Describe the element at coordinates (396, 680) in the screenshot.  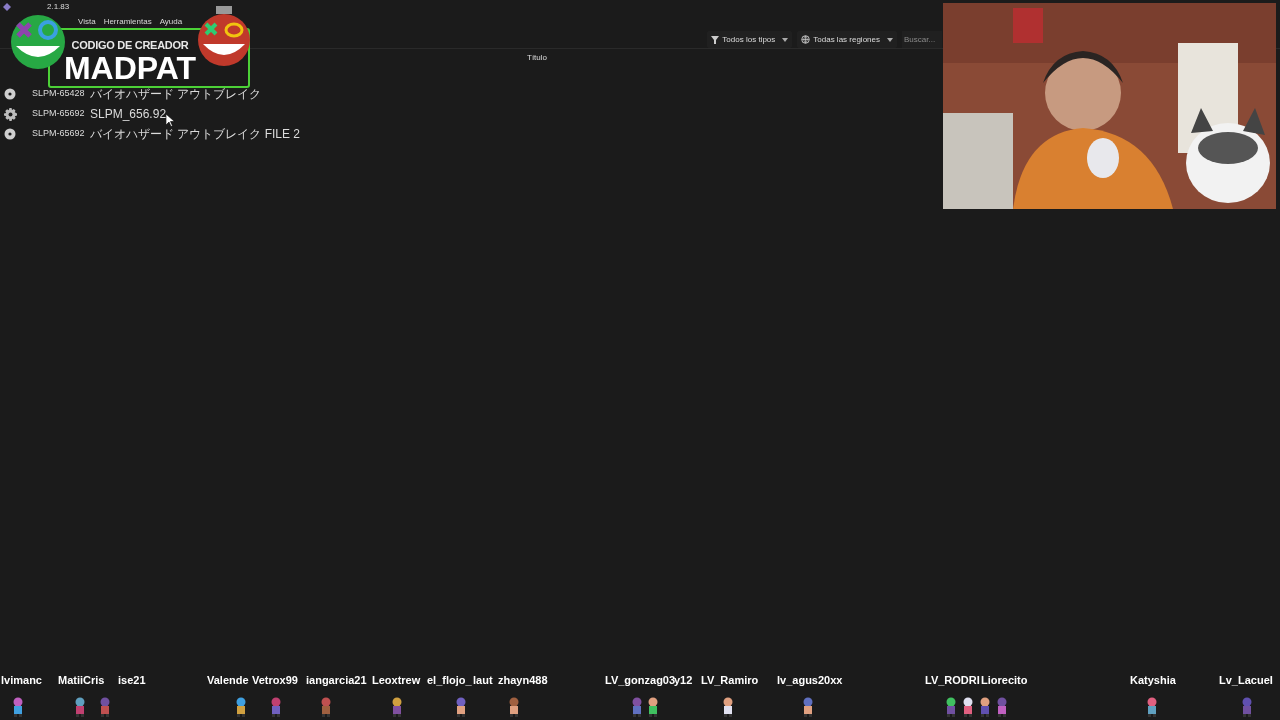
I see `chatter-name: Leoxtrew` at that location.